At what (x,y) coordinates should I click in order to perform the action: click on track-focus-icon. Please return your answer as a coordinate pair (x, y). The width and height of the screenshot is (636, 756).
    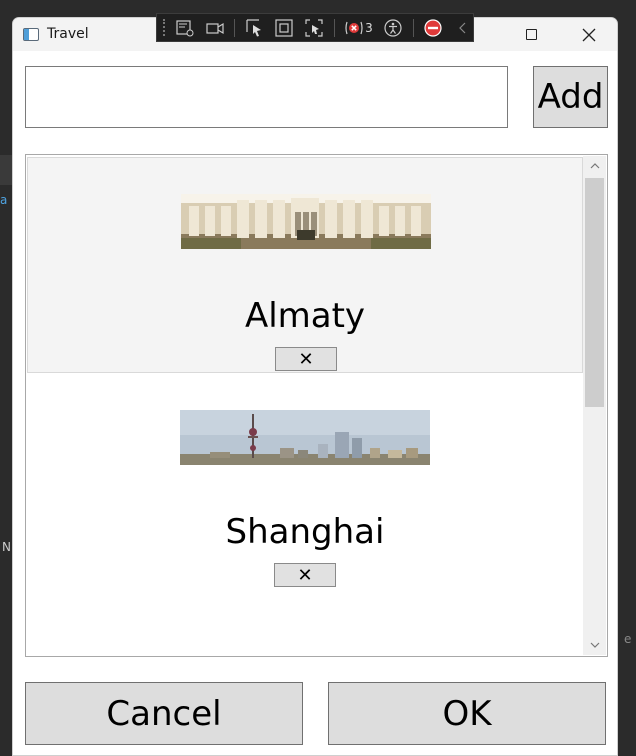
    Looking at the image, I should click on (314, 28).